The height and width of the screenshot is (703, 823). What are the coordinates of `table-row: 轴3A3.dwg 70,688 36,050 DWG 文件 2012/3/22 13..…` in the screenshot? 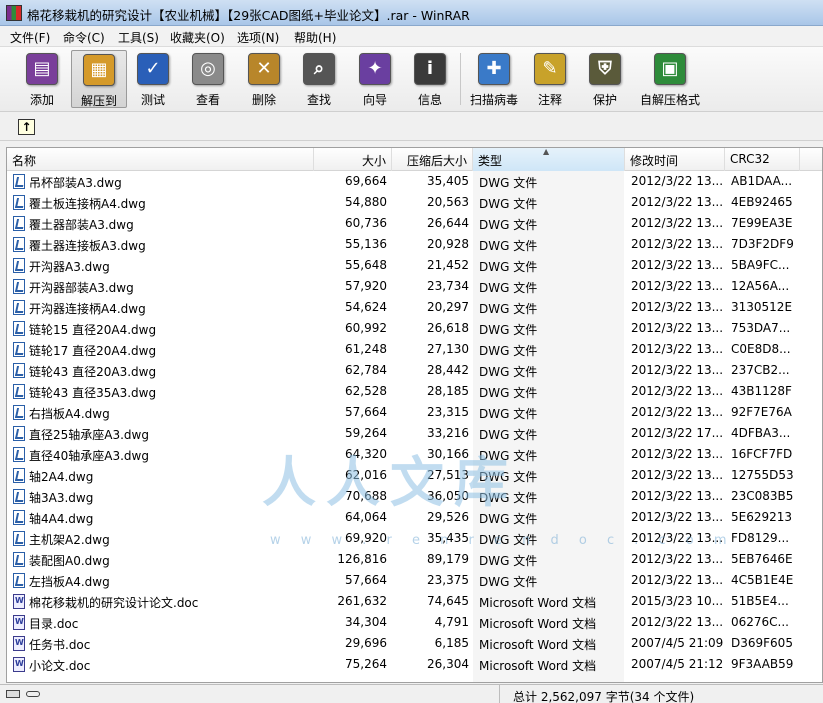 It's located at (414, 496).